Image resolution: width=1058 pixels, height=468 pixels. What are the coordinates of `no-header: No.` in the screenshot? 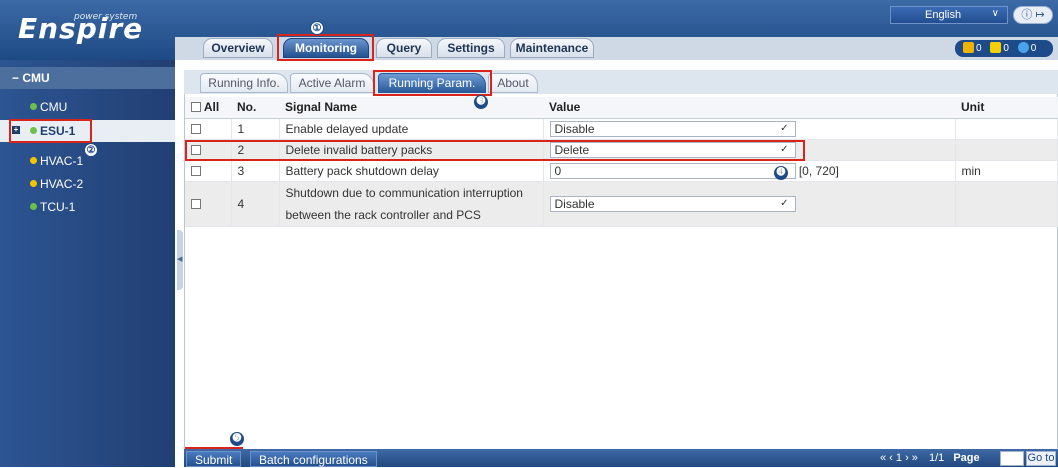 It's located at (255, 108).